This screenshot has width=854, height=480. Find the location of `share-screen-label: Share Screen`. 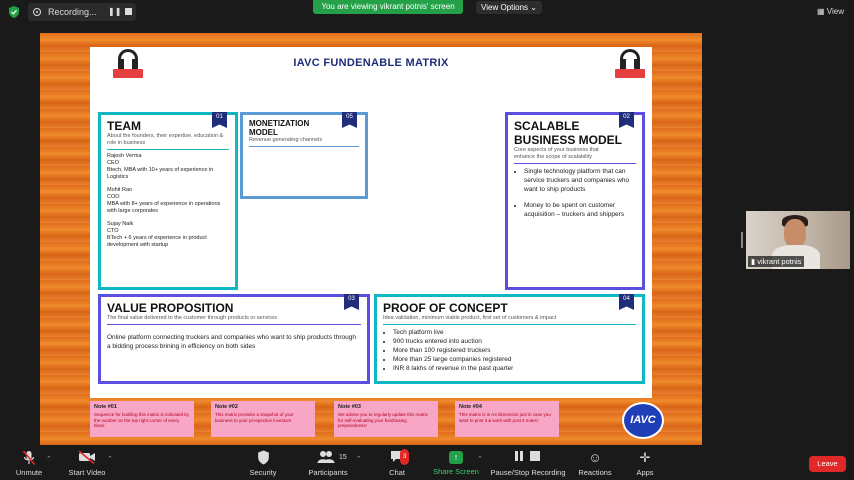

share-screen-label: Share Screen is located at coordinates (456, 471).